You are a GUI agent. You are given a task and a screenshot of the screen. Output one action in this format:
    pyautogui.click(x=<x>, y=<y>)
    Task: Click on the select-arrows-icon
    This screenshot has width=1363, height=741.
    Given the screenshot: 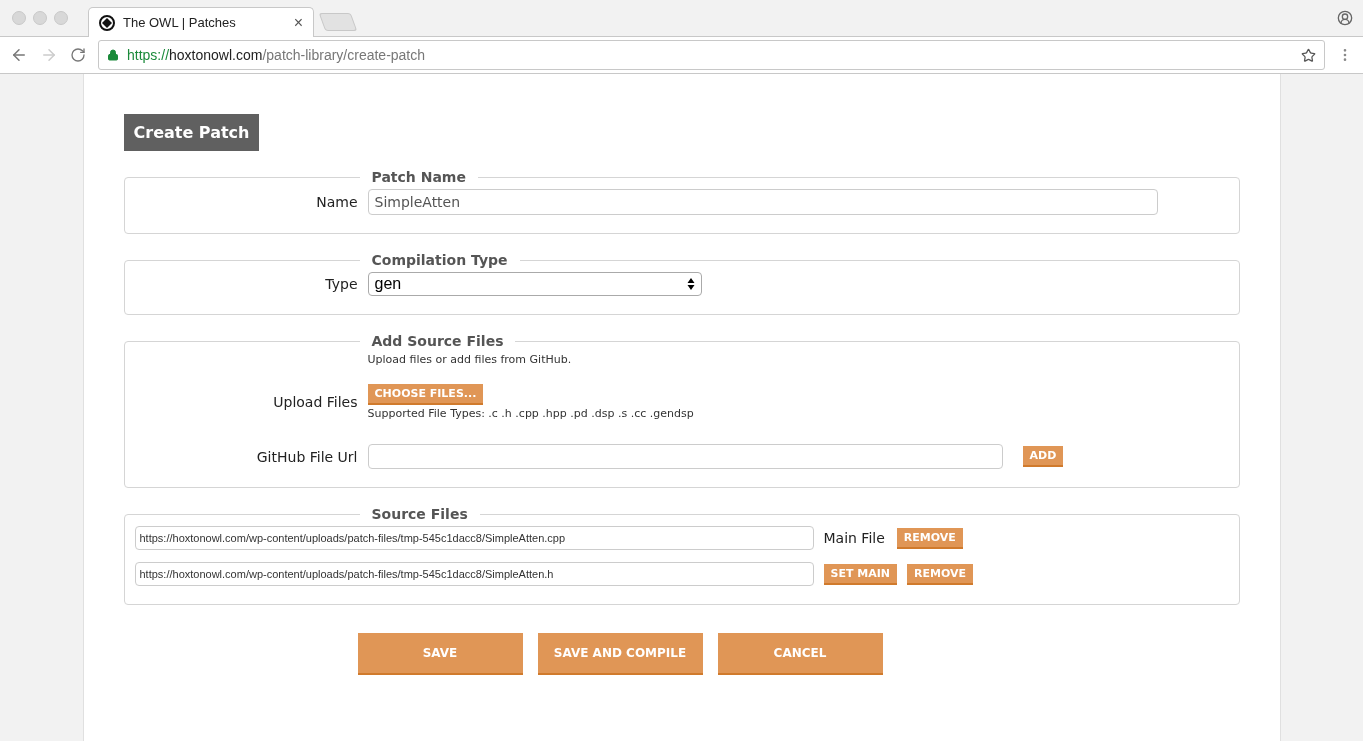 What is the action you would take?
    pyautogui.click(x=690, y=284)
    